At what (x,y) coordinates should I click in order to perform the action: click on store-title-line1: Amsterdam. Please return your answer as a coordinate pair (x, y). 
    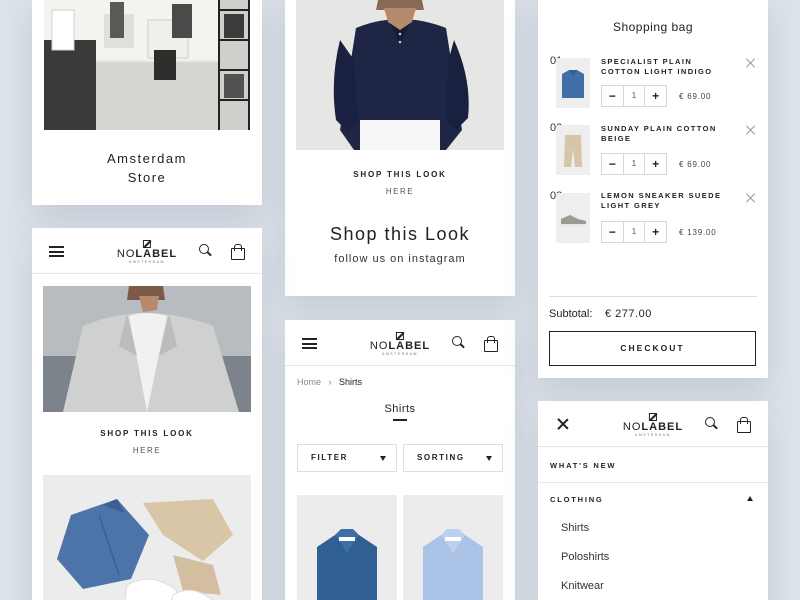
    Looking at the image, I should click on (147, 158).